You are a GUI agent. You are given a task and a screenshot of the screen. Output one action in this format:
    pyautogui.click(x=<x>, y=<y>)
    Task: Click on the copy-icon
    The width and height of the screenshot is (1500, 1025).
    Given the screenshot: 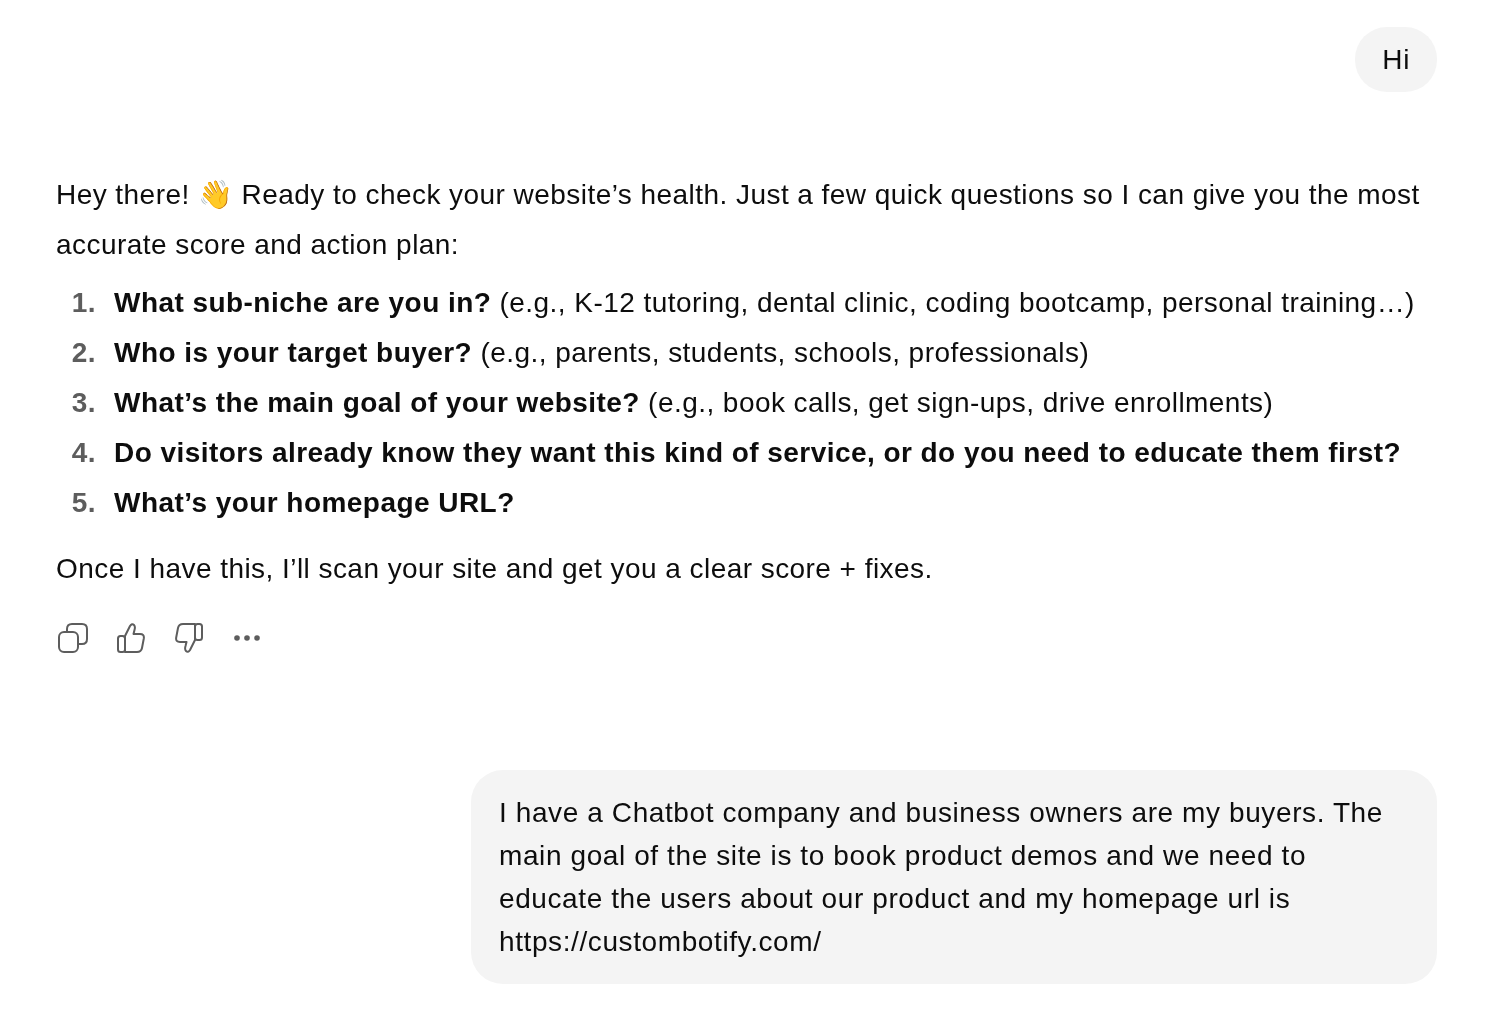 What is the action you would take?
    pyautogui.click(x=73, y=638)
    